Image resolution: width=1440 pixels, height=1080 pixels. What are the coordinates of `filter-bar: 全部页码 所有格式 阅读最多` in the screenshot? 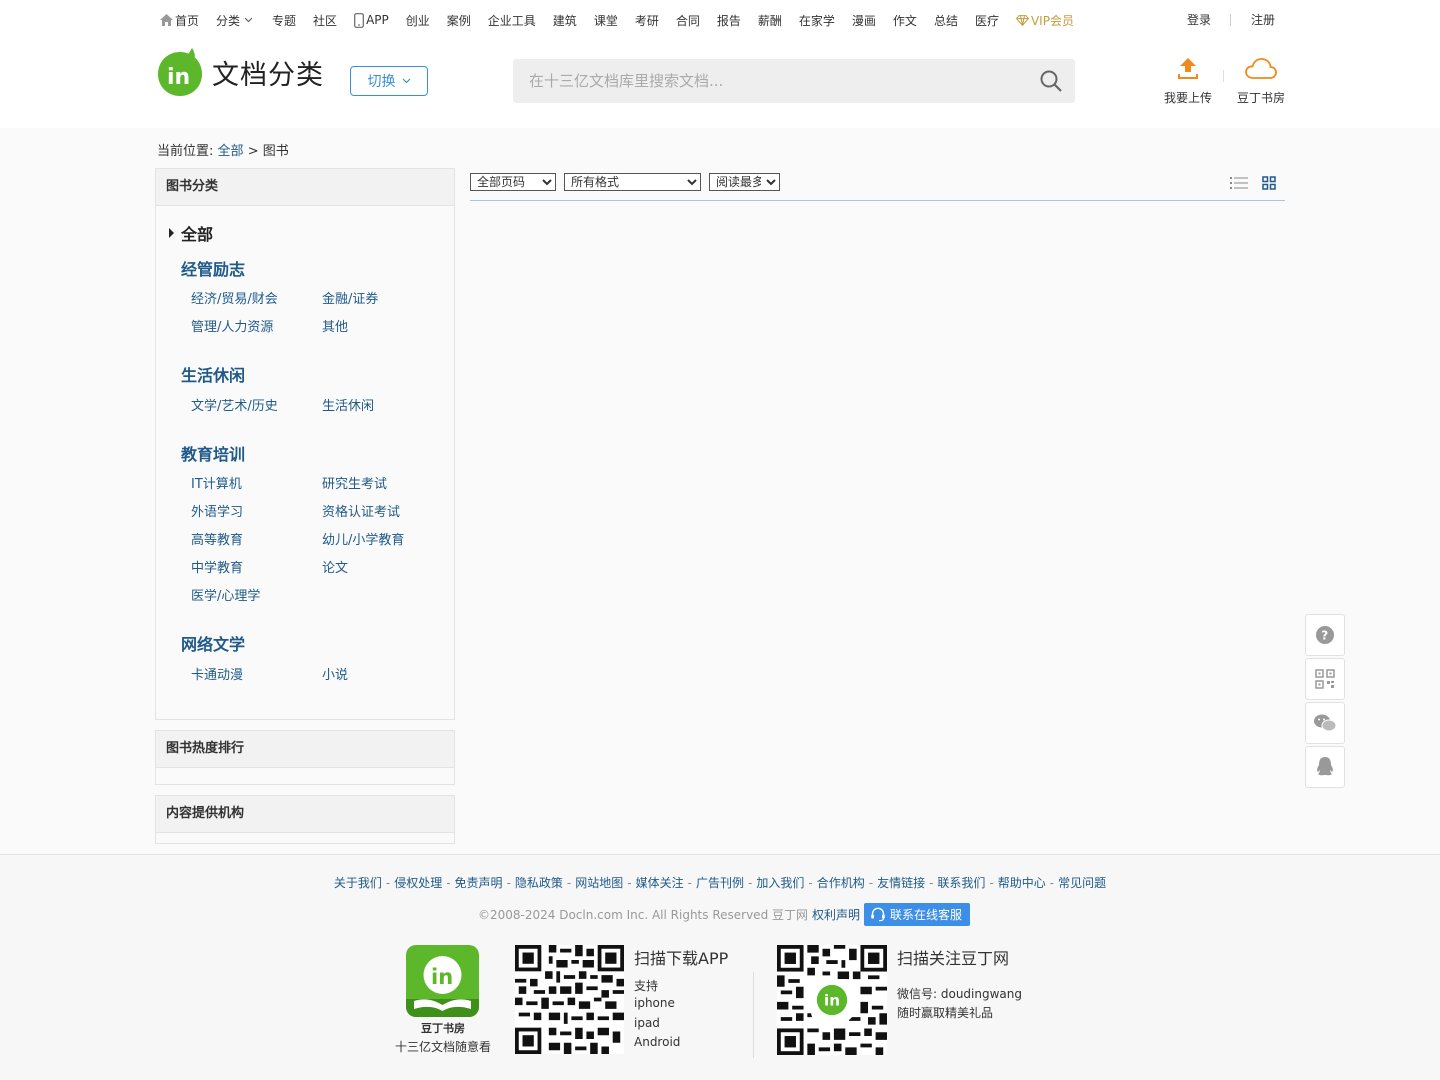 It's located at (629, 182).